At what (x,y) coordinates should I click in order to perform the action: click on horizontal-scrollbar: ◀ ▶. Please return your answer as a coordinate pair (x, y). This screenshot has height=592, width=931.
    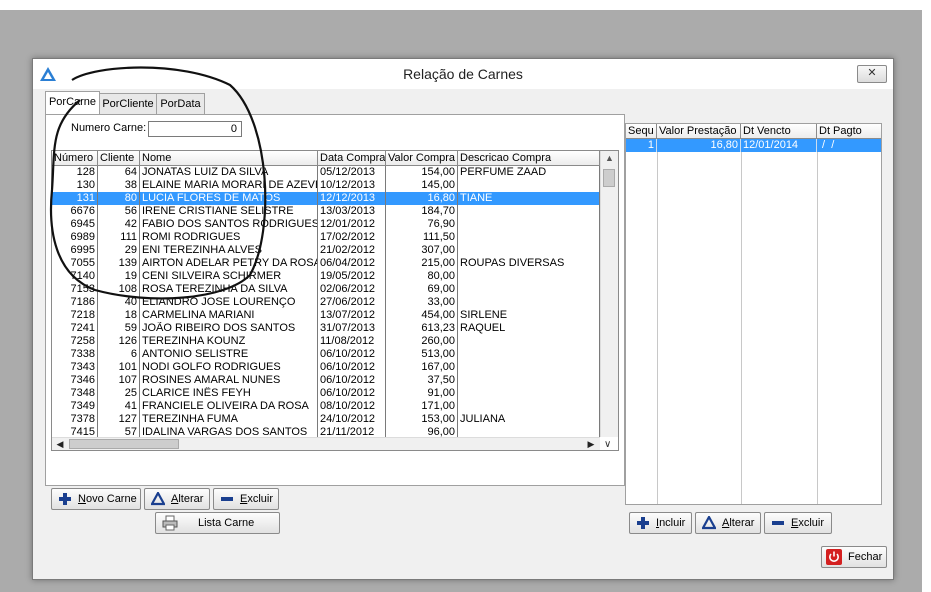
    Looking at the image, I should click on (326, 443).